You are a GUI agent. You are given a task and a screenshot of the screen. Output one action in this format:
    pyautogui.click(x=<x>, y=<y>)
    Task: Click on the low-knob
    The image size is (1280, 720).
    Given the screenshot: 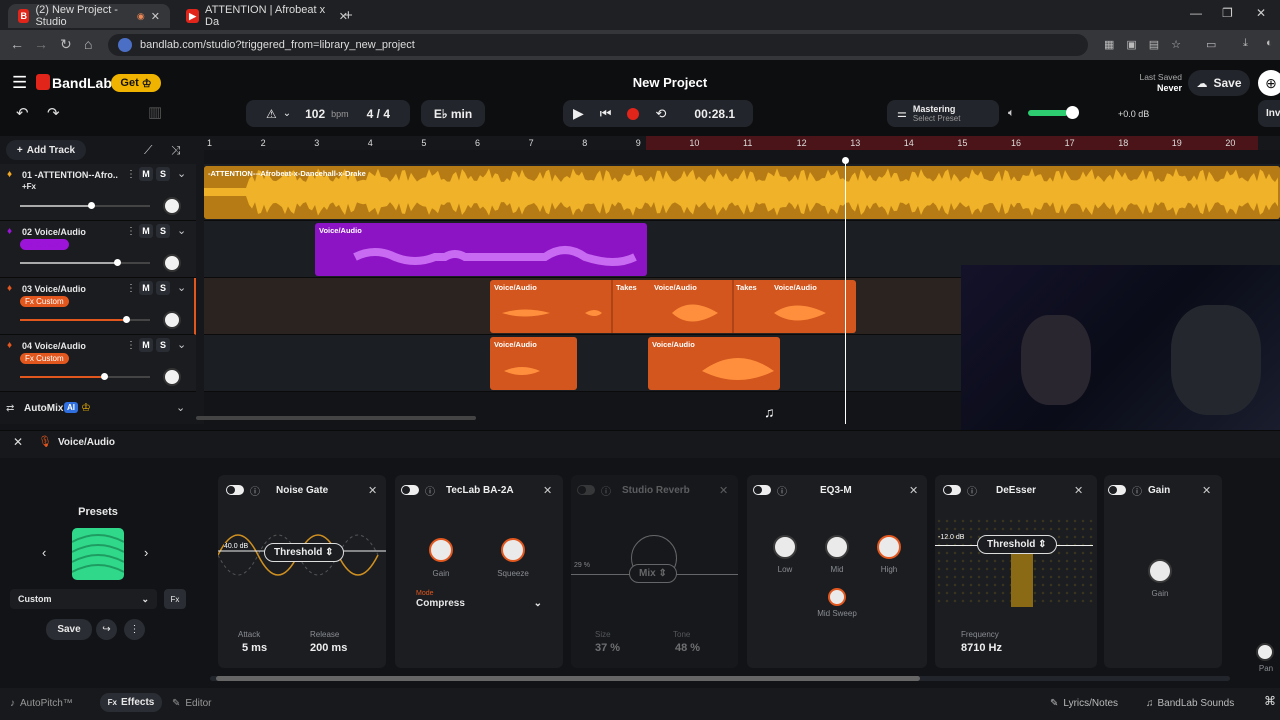 What is the action you would take?
    pyautogui.click(x=785, y=547)
    